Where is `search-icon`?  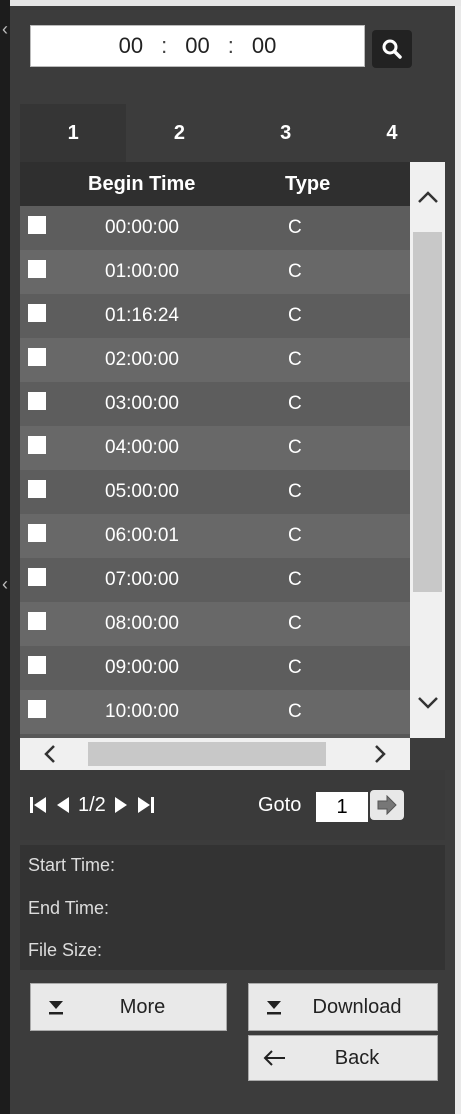
search-icon is located at coordinates (392, 49).